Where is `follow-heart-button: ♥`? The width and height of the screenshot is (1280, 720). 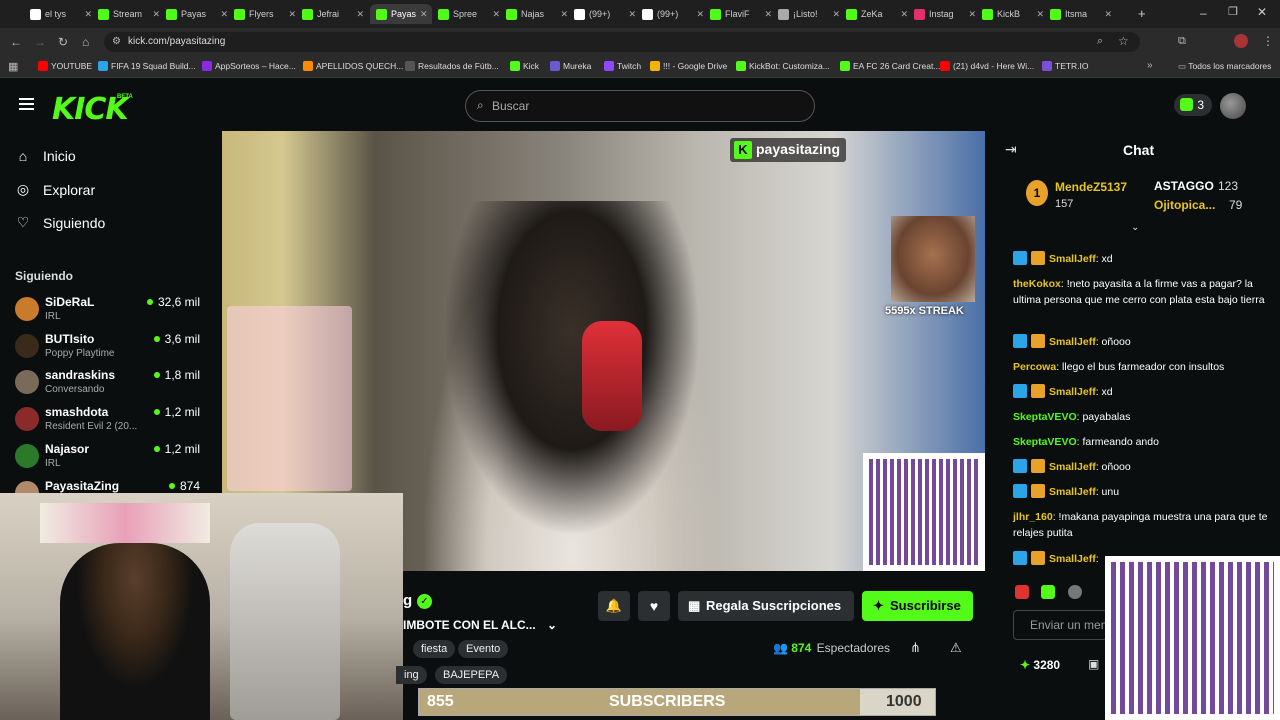
follow-heart-button: ♥ is located at coordinates (654, 606).